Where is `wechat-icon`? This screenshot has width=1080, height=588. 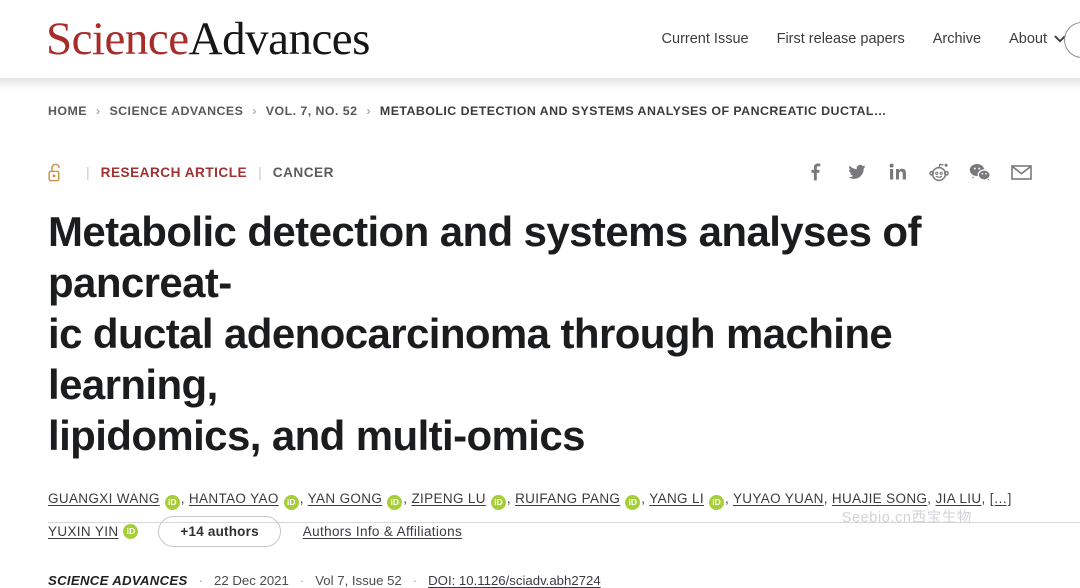 wechat-icon is located at coordinates (980, 172).